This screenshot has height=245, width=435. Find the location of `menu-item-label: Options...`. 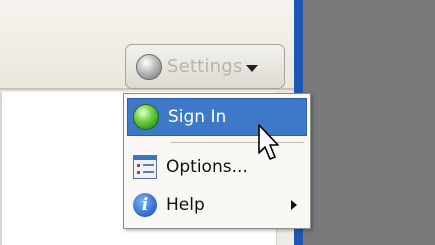

menu-item-label: Options... is located at coordinates (207, 167).